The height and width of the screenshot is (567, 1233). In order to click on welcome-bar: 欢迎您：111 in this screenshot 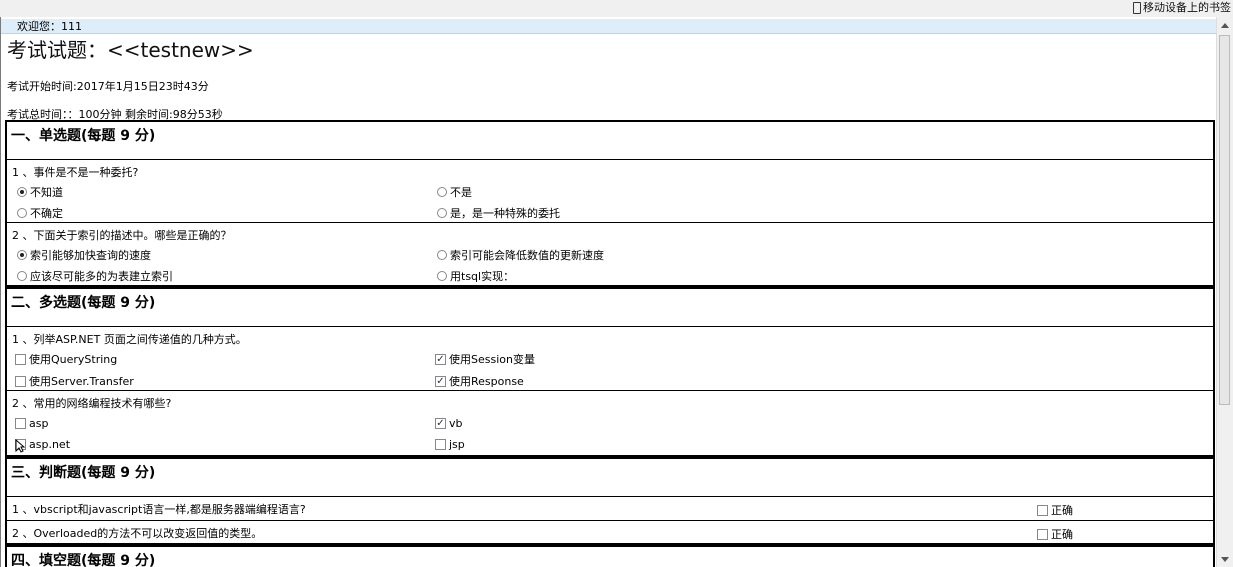, I will do `click(609, 26)`.